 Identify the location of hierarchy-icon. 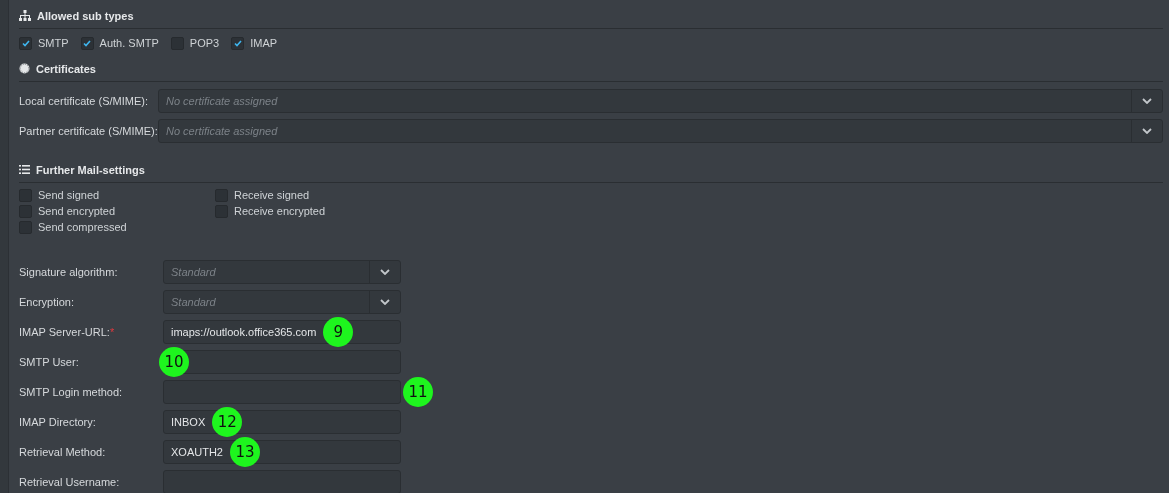
(25, 15).